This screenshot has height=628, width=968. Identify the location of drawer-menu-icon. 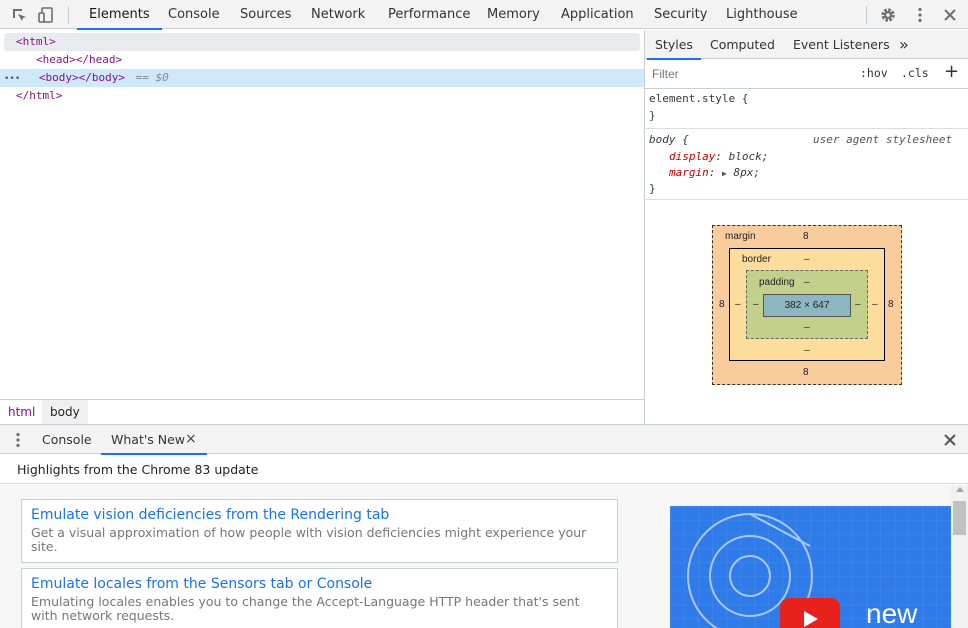
(18, 440).